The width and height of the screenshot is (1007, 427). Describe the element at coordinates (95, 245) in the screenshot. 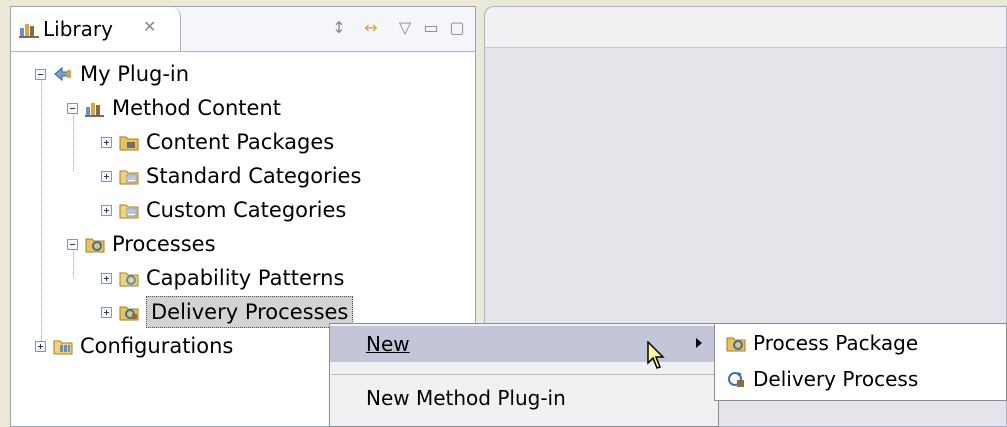

I see `processes-icon` at that location.